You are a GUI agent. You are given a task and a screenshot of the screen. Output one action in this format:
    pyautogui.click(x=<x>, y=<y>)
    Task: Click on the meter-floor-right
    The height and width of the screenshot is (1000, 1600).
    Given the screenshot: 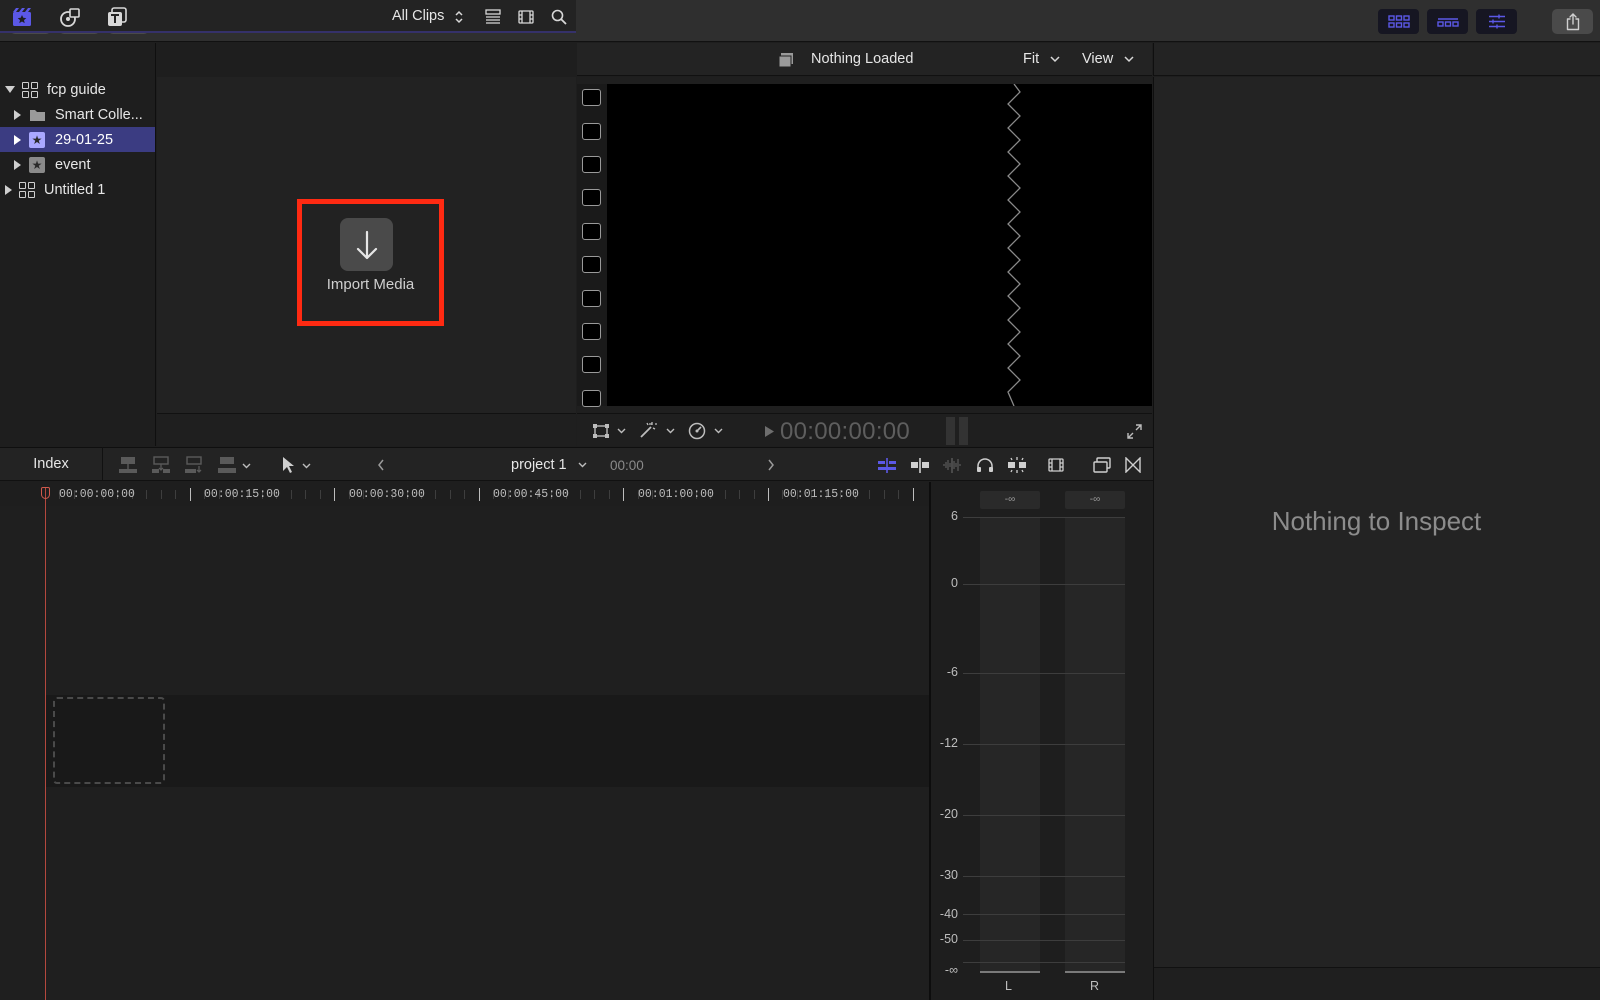 What is the action you would take?
    pyautogui.click(x=1095, y=972)
    